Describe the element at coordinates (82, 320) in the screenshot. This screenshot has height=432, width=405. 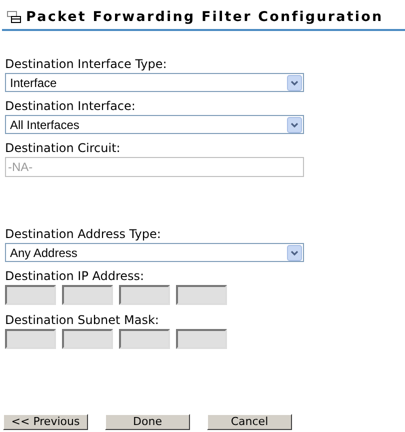
I see `field-label: Destination Subnet Mask:` at that location.